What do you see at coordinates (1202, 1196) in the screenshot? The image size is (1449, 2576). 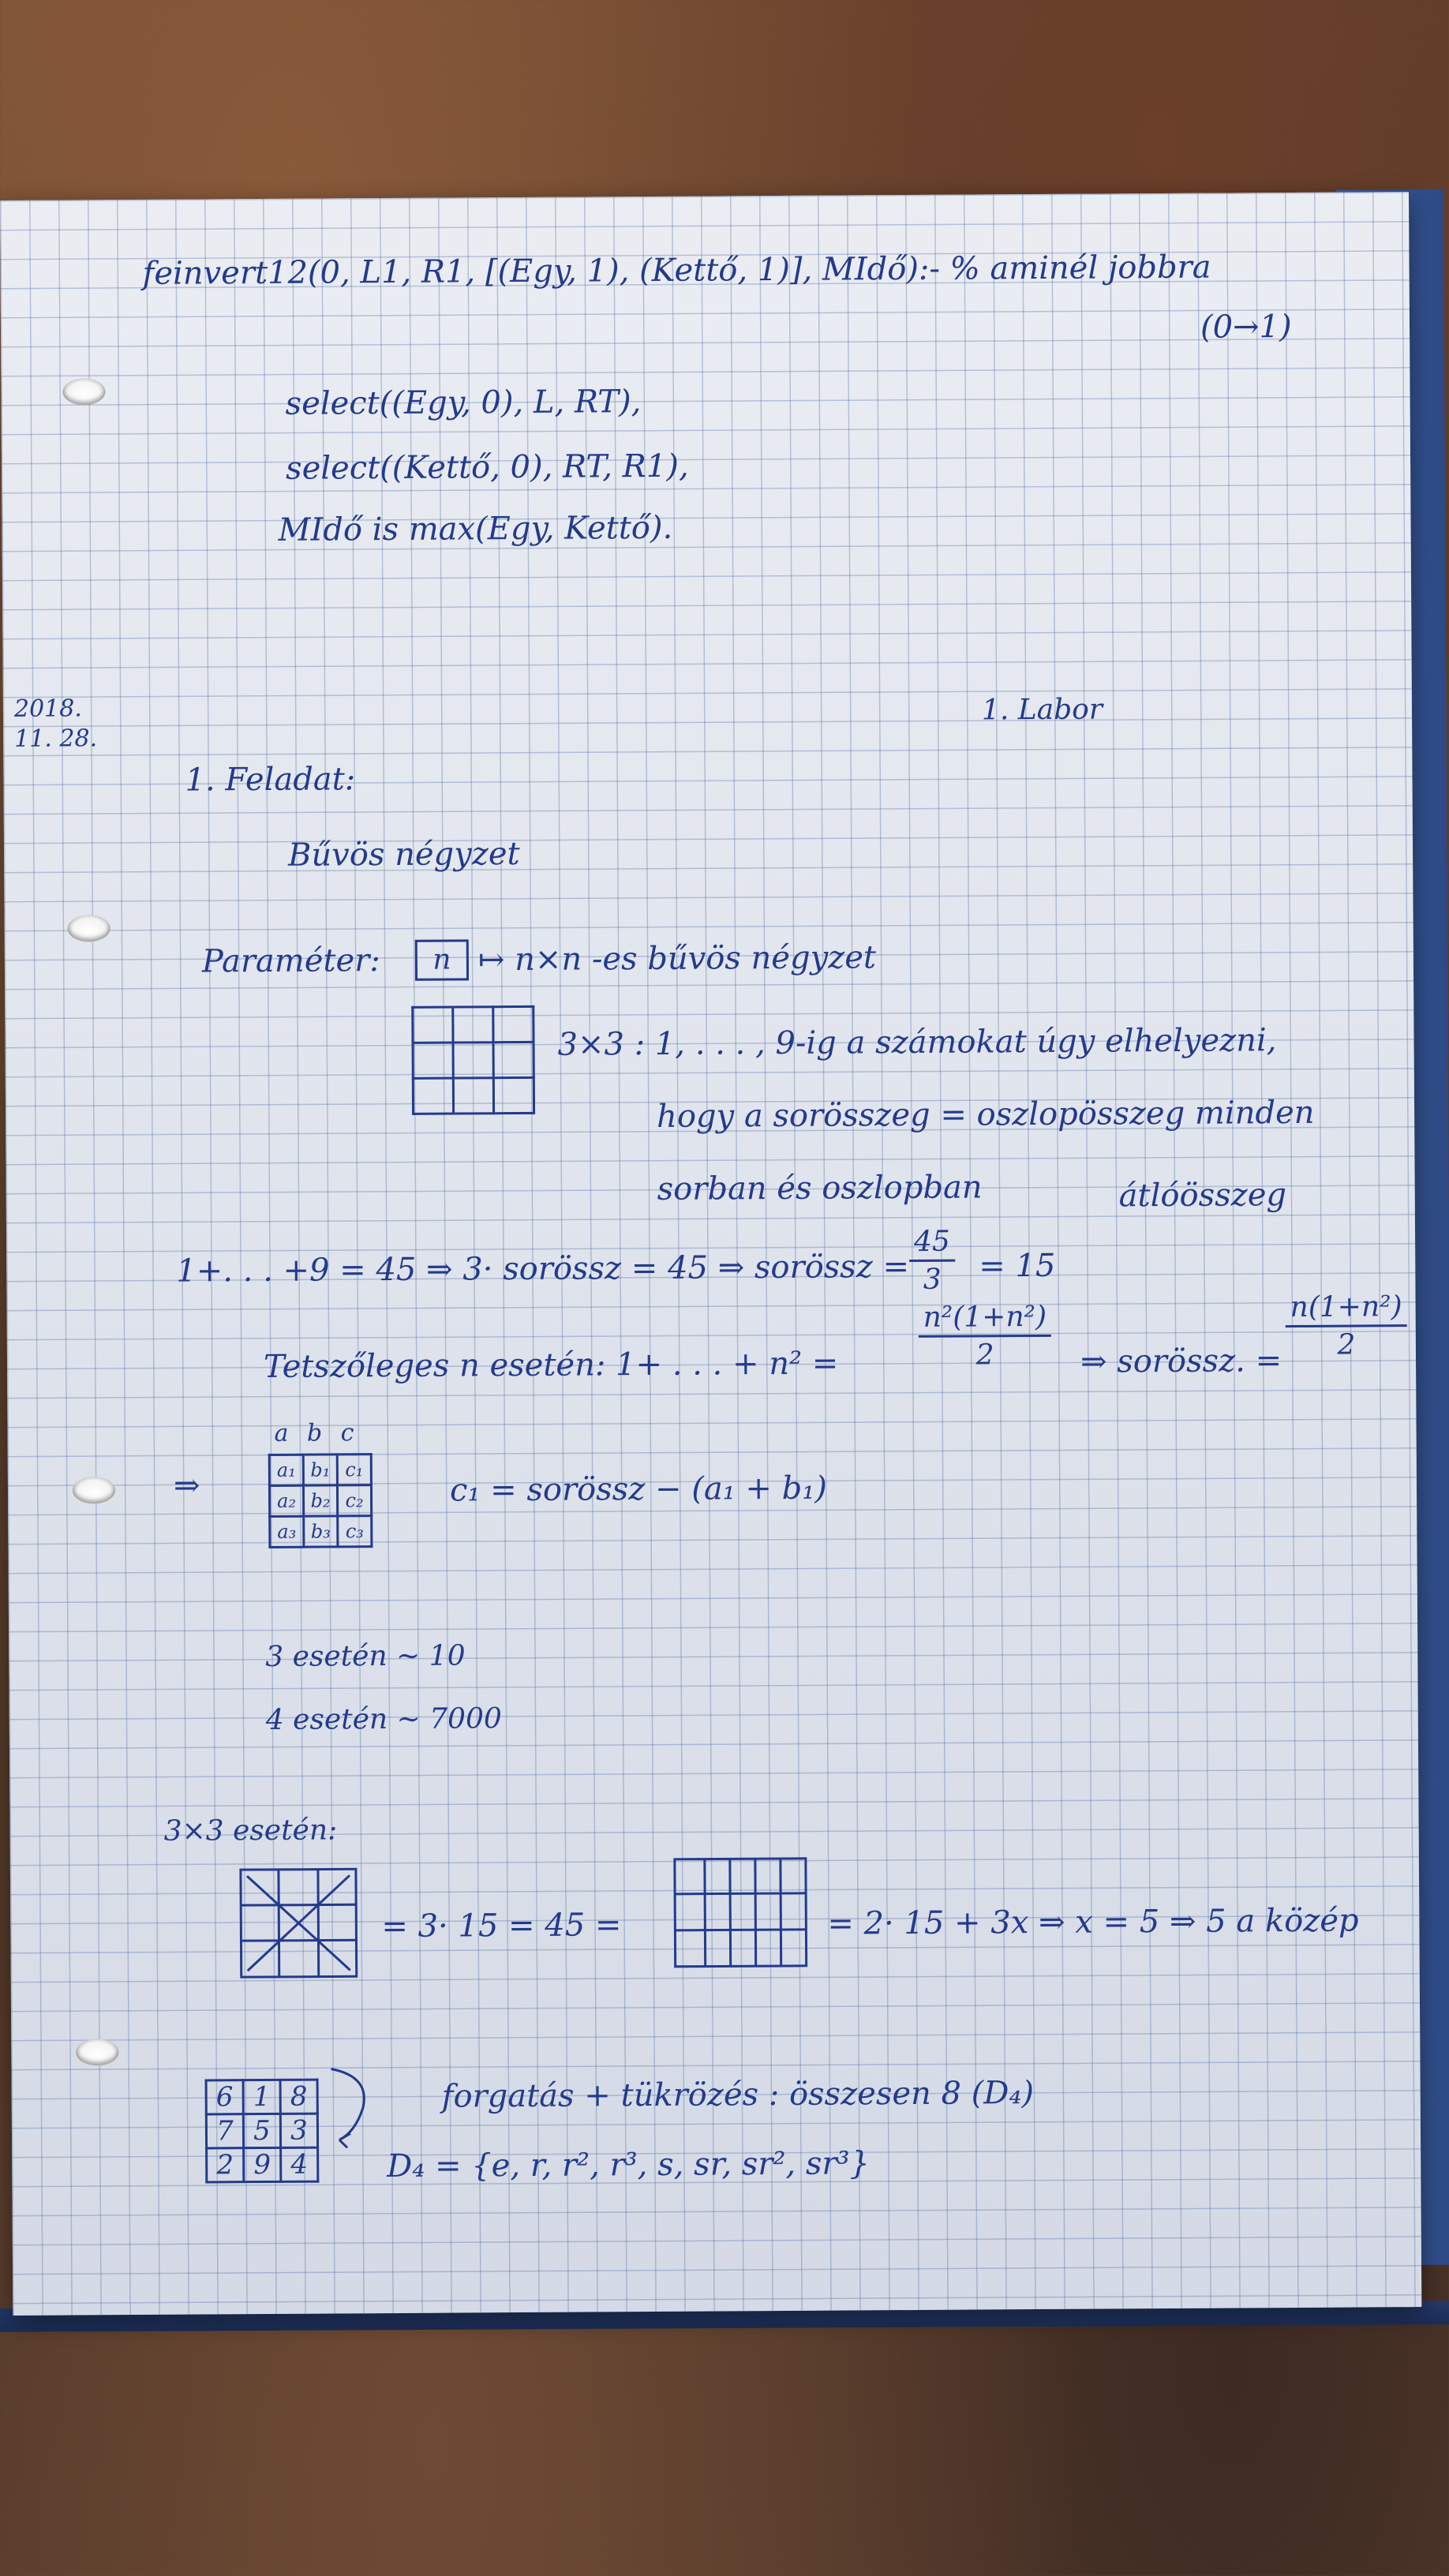 I see `desc-line-3b: átlóösszeg` at bounding box center [1202, 1196].